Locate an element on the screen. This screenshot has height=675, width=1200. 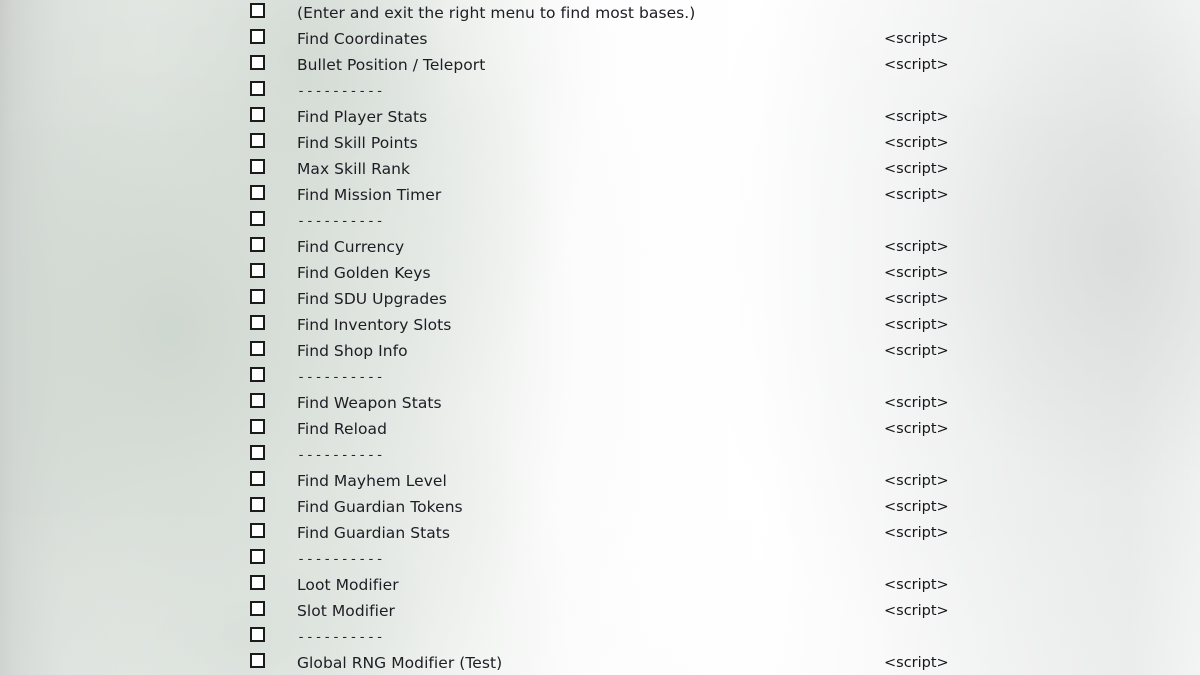
list-item: Find Guardian Stats <script> is located at coordinates (600, 533).